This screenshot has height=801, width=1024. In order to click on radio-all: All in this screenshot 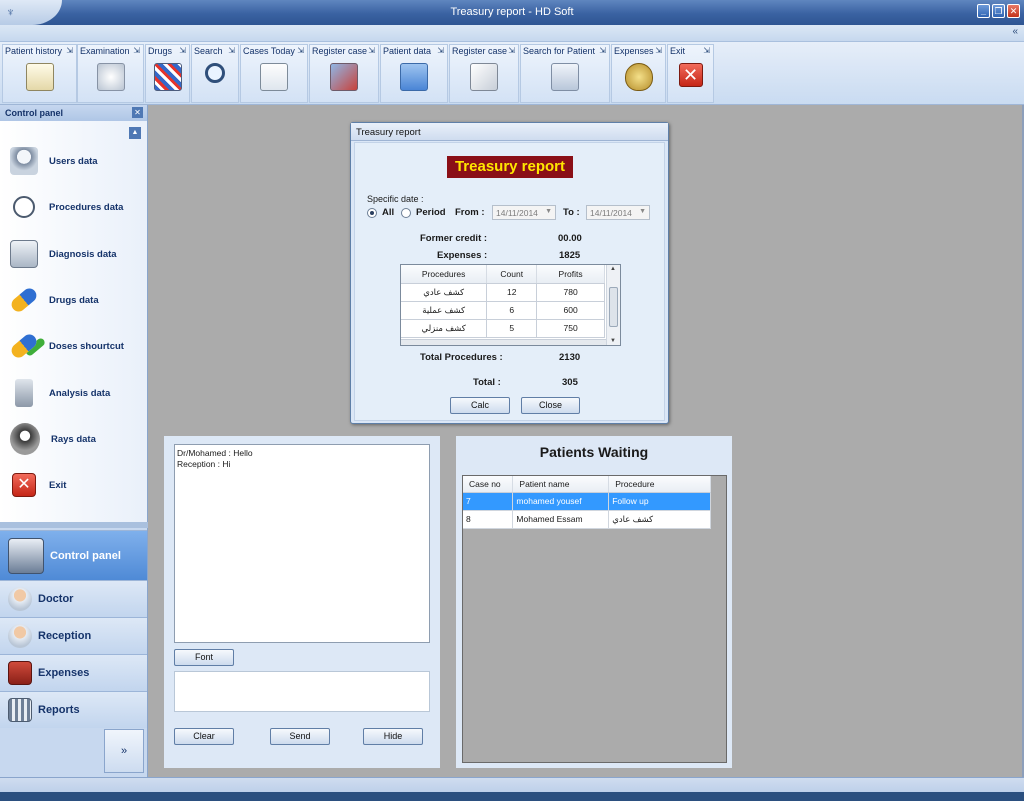, I will do `click(380, 212)`.